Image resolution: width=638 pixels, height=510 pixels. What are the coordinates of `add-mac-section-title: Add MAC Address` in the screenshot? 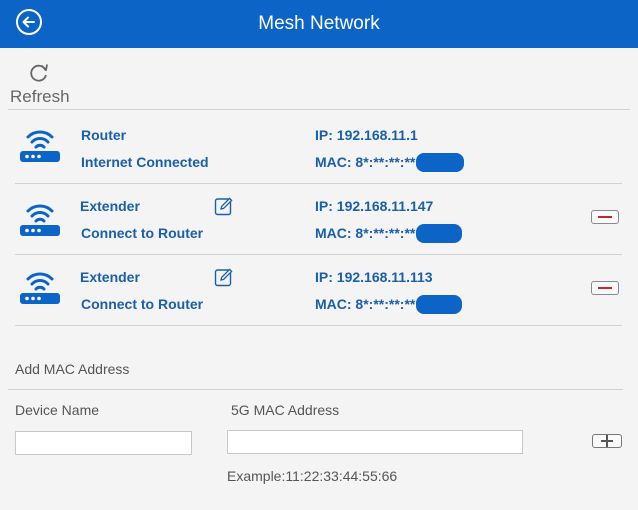 It's located at (72, 369).